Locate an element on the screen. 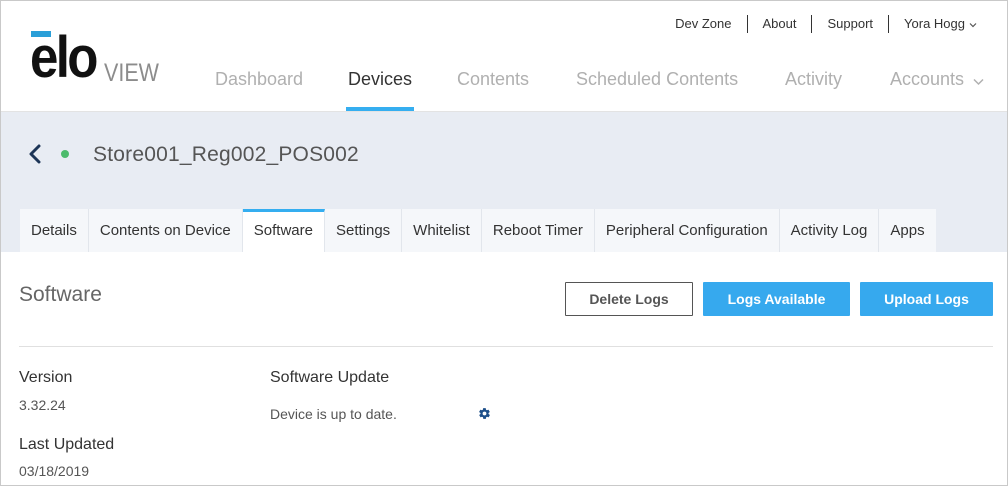 The image size is (1008, 486). user-name: Yora Hogg is located at coordinates (934, 23).